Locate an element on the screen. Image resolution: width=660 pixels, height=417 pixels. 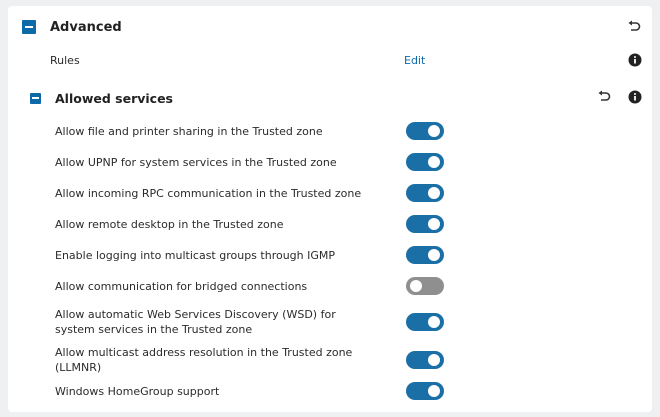
advanced-title: Advanced is located at coordinates (86, 27).